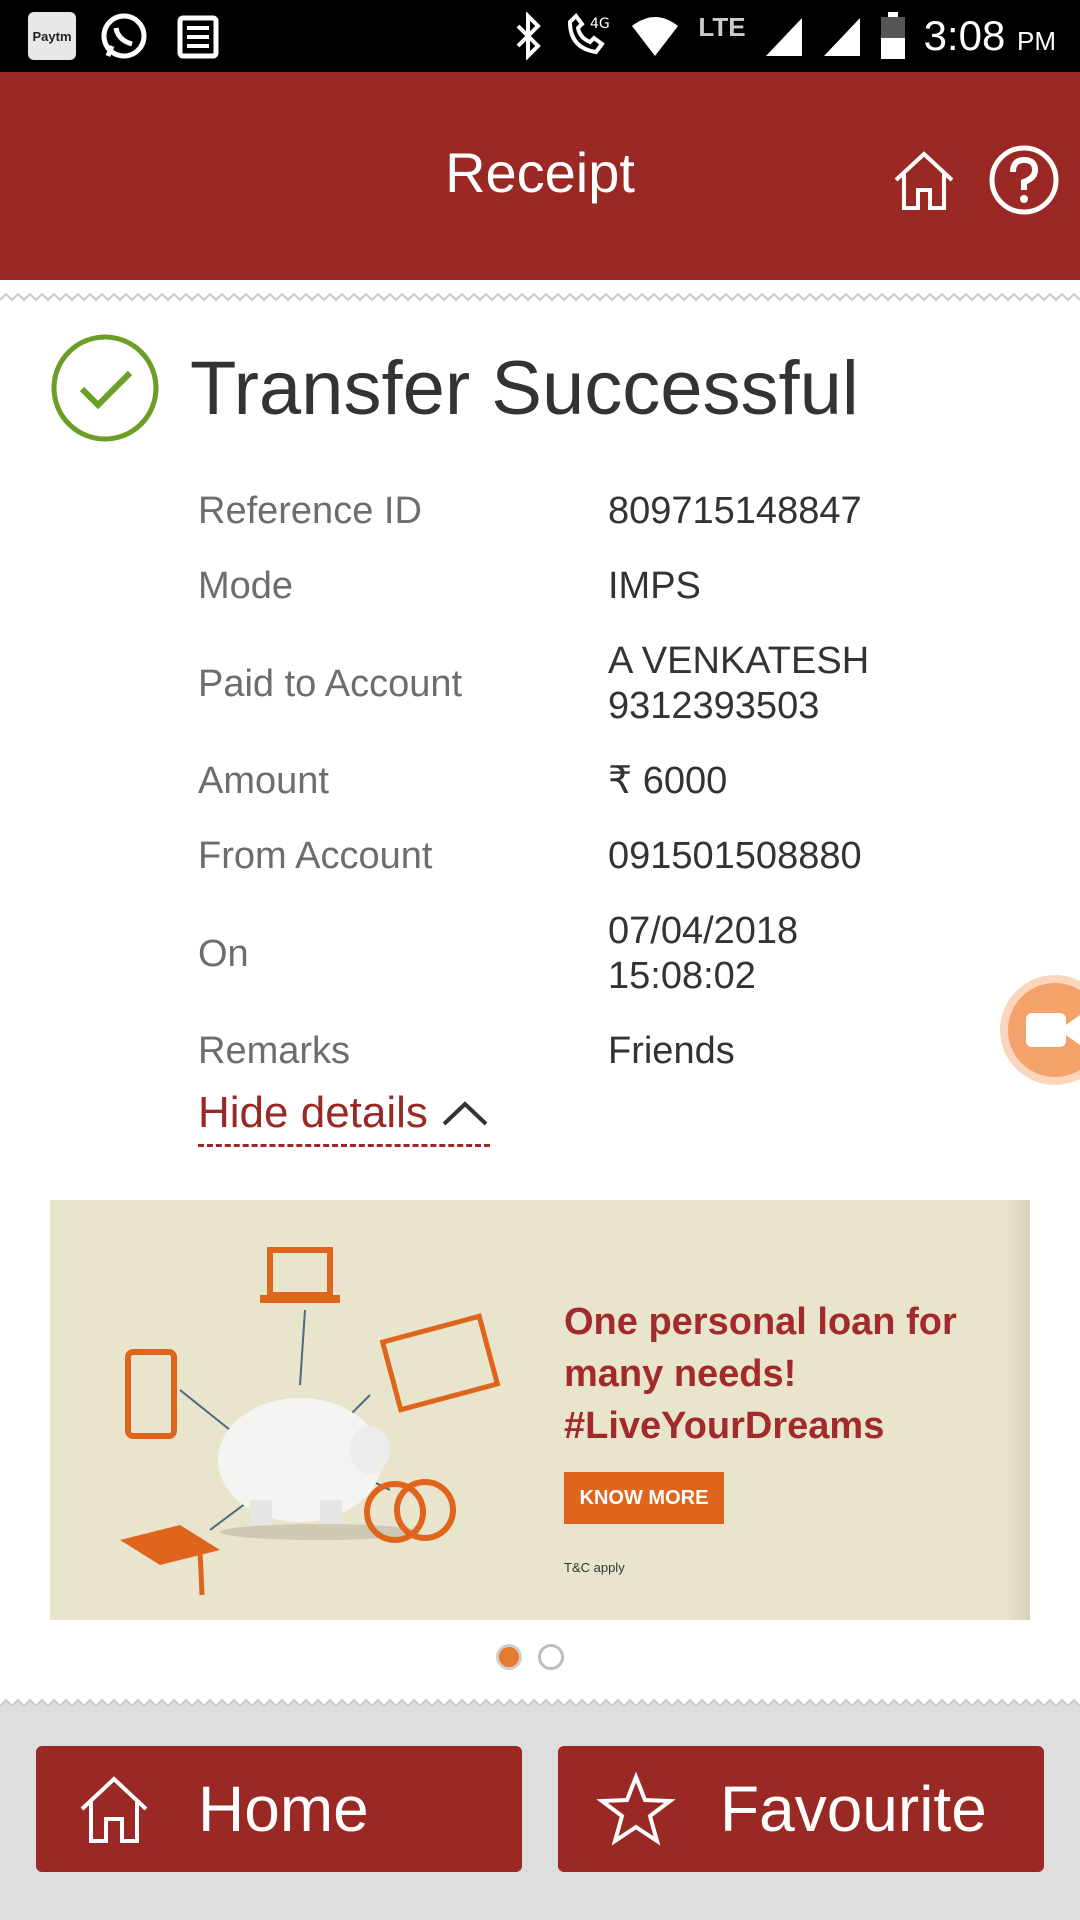  Describe the element at coordinates (310, 1421) in the screenshot. I see `piggy-bank-illustration` at that location.